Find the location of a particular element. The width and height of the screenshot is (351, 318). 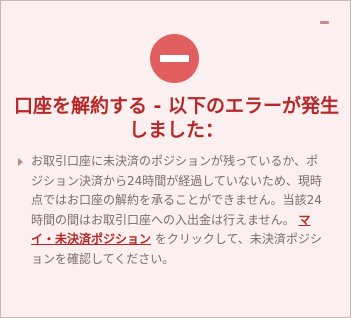

minimize-icon is located at coordinates (324, 22).